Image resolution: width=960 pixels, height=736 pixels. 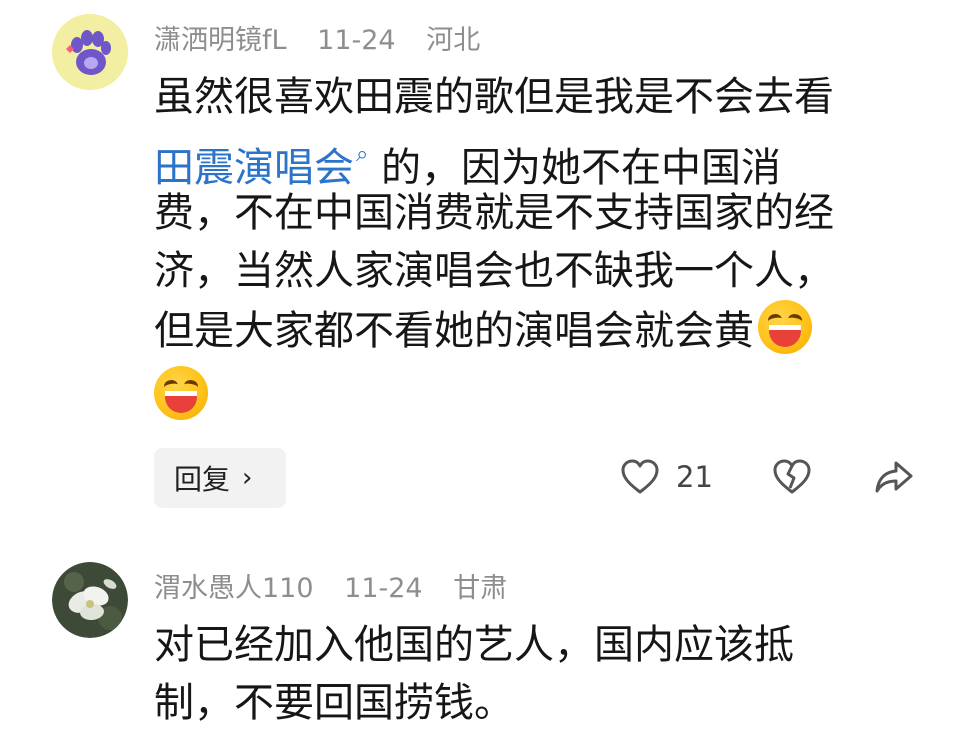 I want to click on share-button, so click(x=894, y=477).